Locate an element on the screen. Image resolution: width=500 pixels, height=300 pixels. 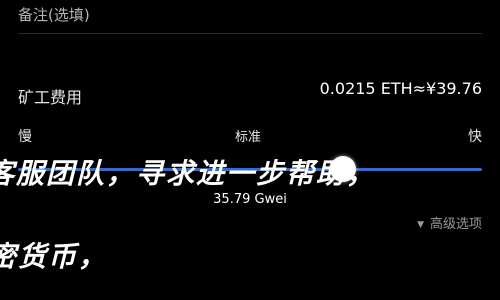
advanced-options-toggle: ▼ 高级选项 is located at coordinates (449, 222).